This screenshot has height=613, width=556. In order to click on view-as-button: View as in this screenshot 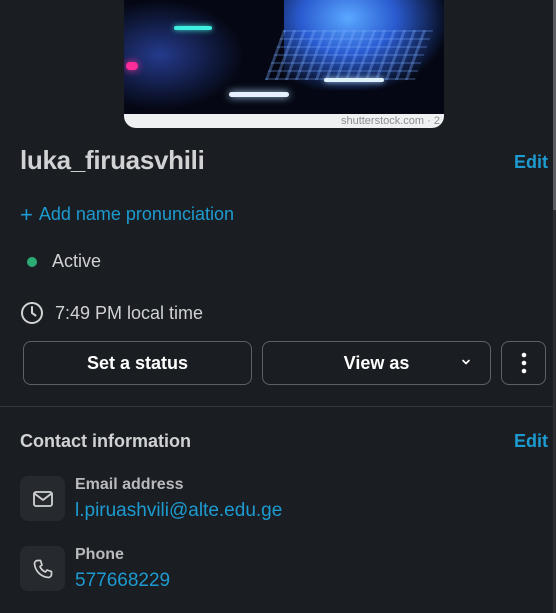, I will do `click(376, 363)`.